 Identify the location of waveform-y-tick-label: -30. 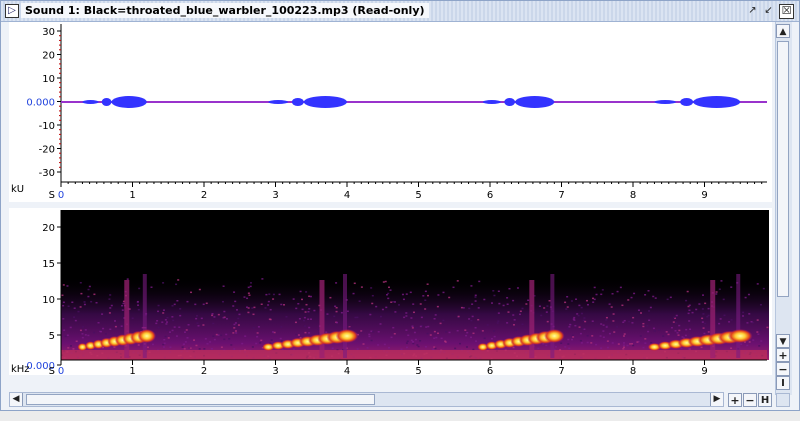
(47, 173).